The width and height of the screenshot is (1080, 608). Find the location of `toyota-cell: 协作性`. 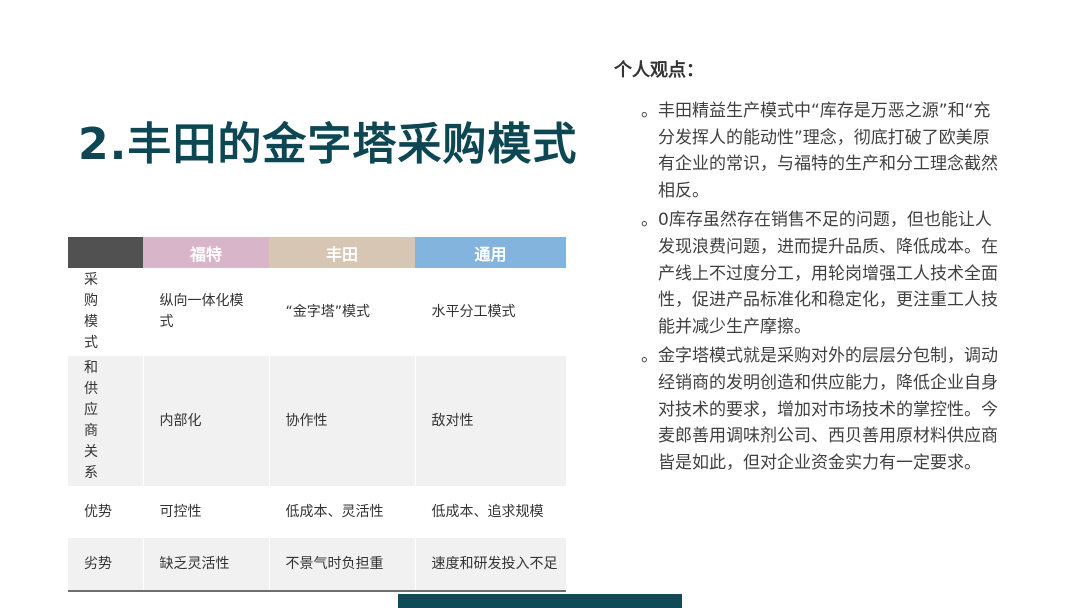

toyota-cell: 协作性 is located at coordinates (341, 421).